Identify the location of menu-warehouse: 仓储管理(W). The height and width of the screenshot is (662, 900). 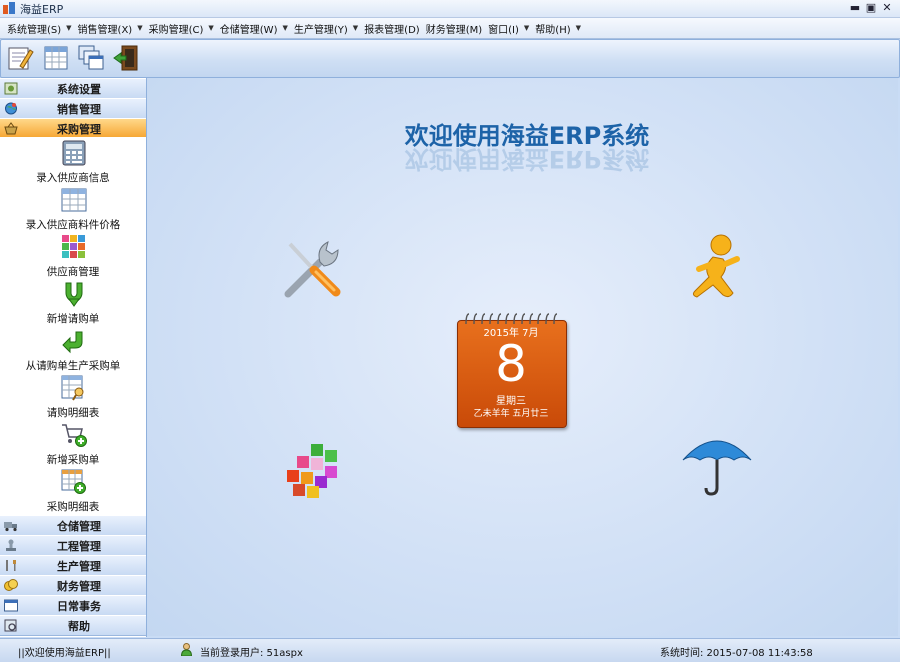
(249, 28).